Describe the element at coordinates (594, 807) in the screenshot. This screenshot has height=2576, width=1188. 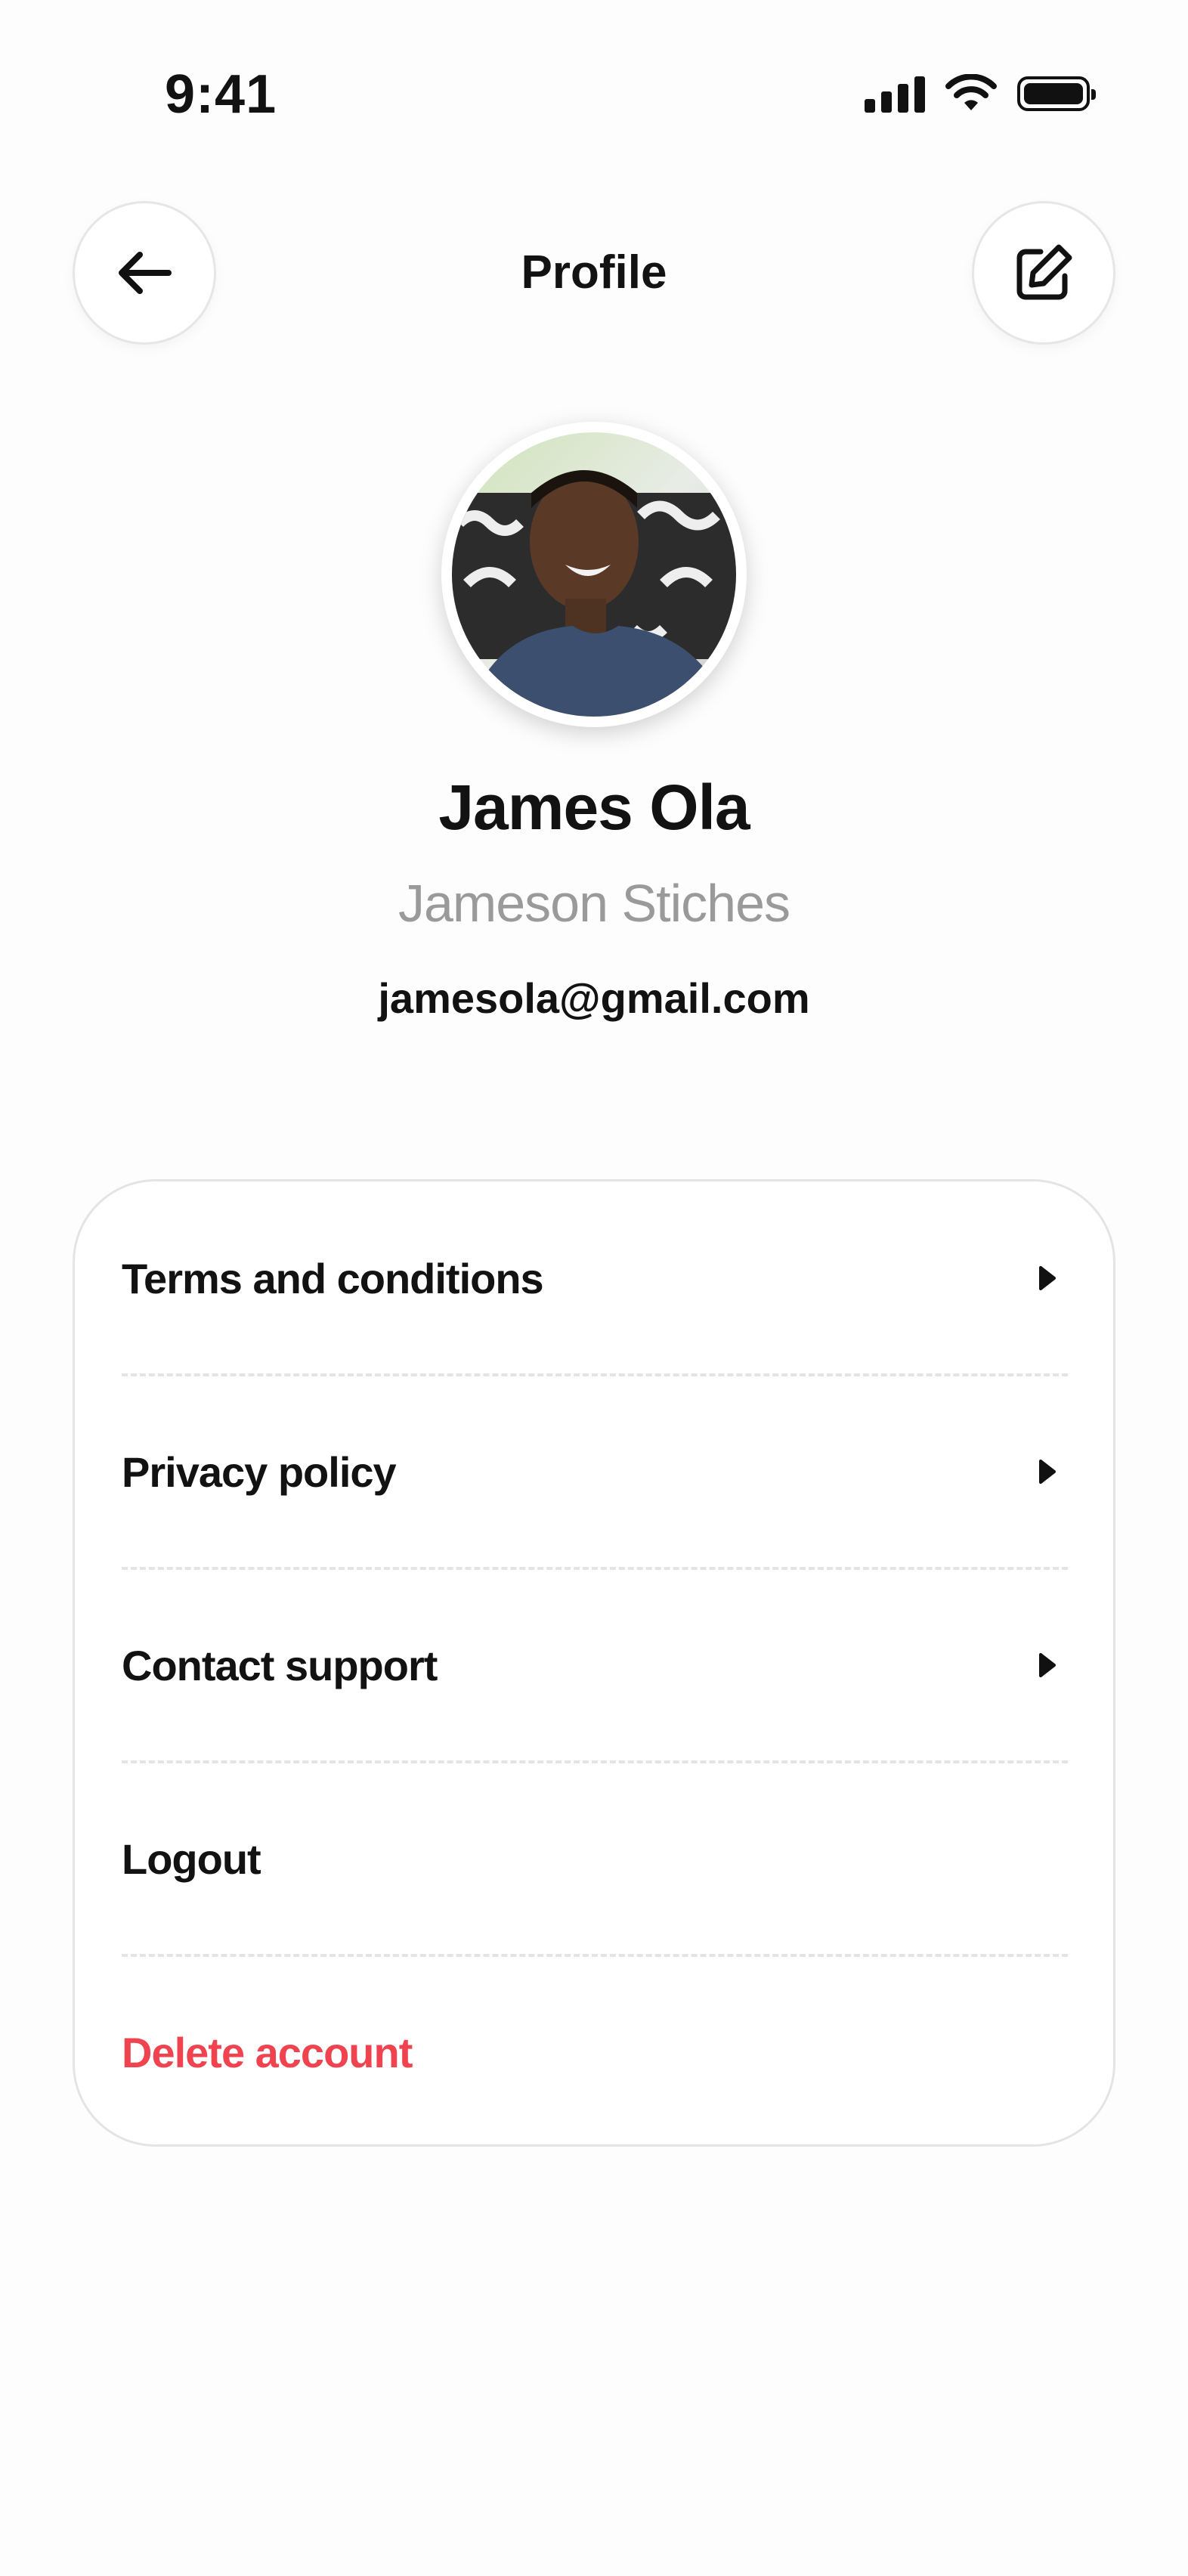
I see `profile-name: James Ola` at that location.